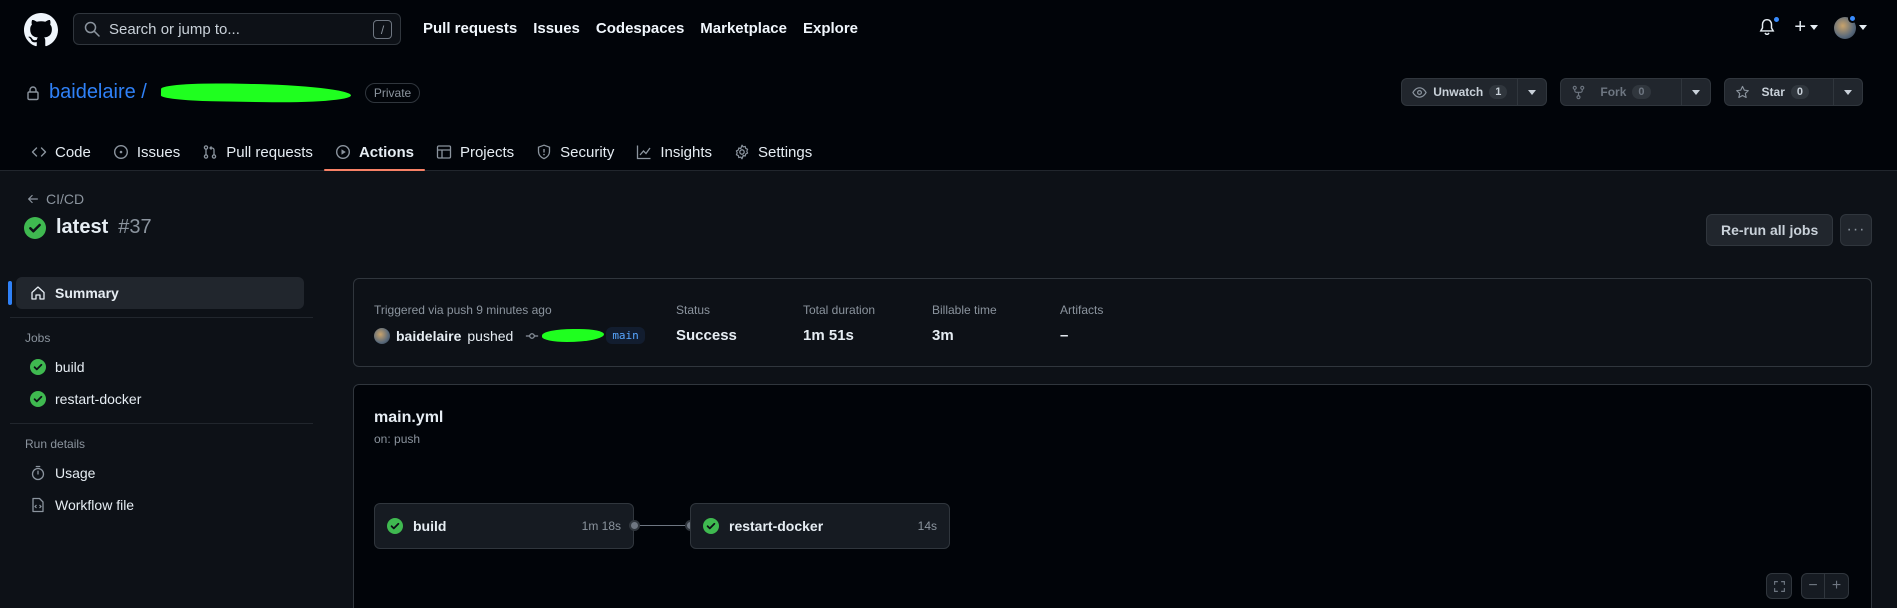  Describe the element at coordinates (470, 28) in the screenshot. I see `nav-pull-requests: Pull requests` at that location.